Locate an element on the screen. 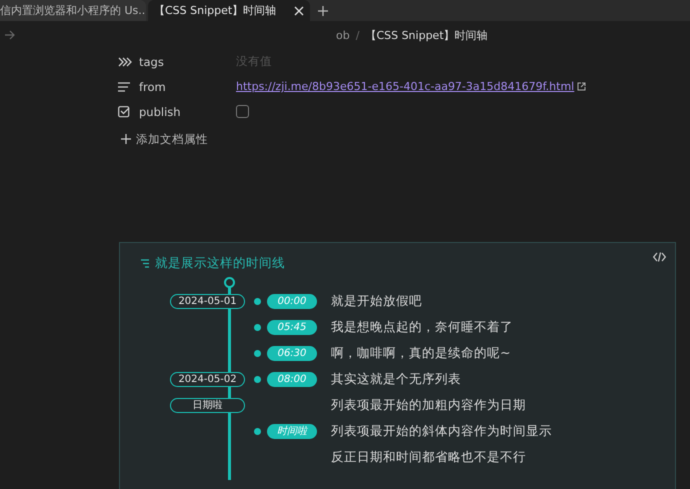  folder-link: ob is located at coordinates (343, 35).